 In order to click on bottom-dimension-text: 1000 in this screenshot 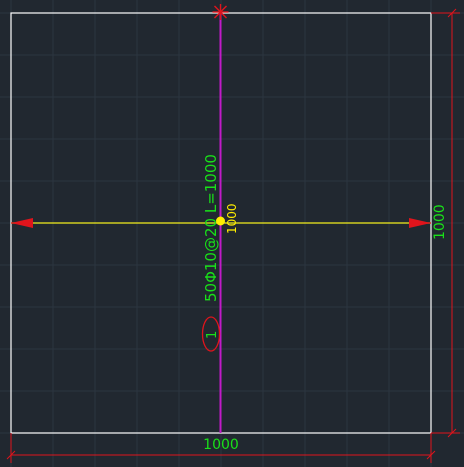, I will do `click(221, 445)`.